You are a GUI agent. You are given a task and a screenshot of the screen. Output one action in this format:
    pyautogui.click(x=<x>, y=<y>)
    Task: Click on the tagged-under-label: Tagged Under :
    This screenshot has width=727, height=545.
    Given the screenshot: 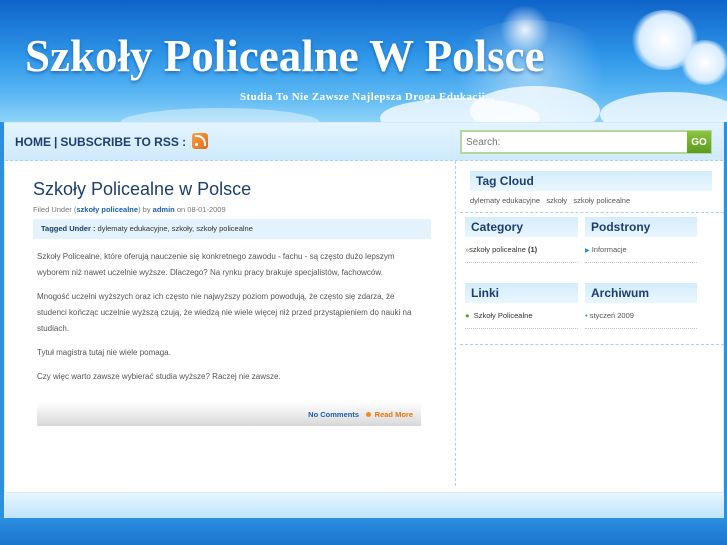 What is the action you would take?
    pyautogui.click(x=68, y=228)
    